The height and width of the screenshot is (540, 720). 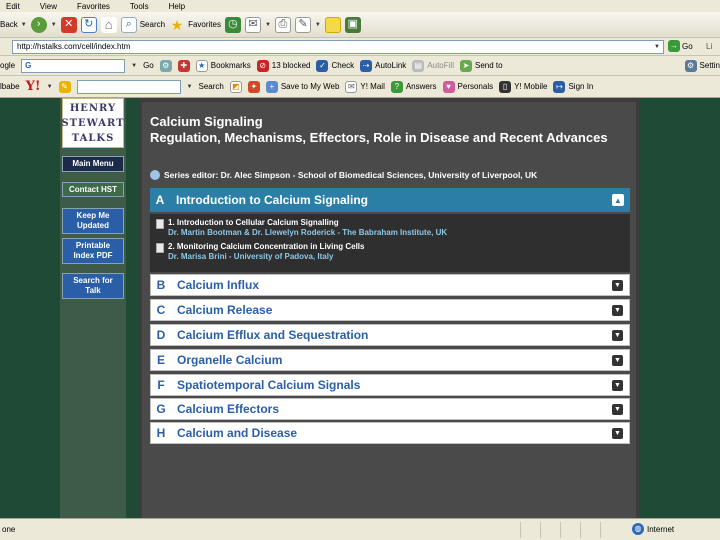 I want to click on search-line-1: Search for, so click(x=93, y=280).